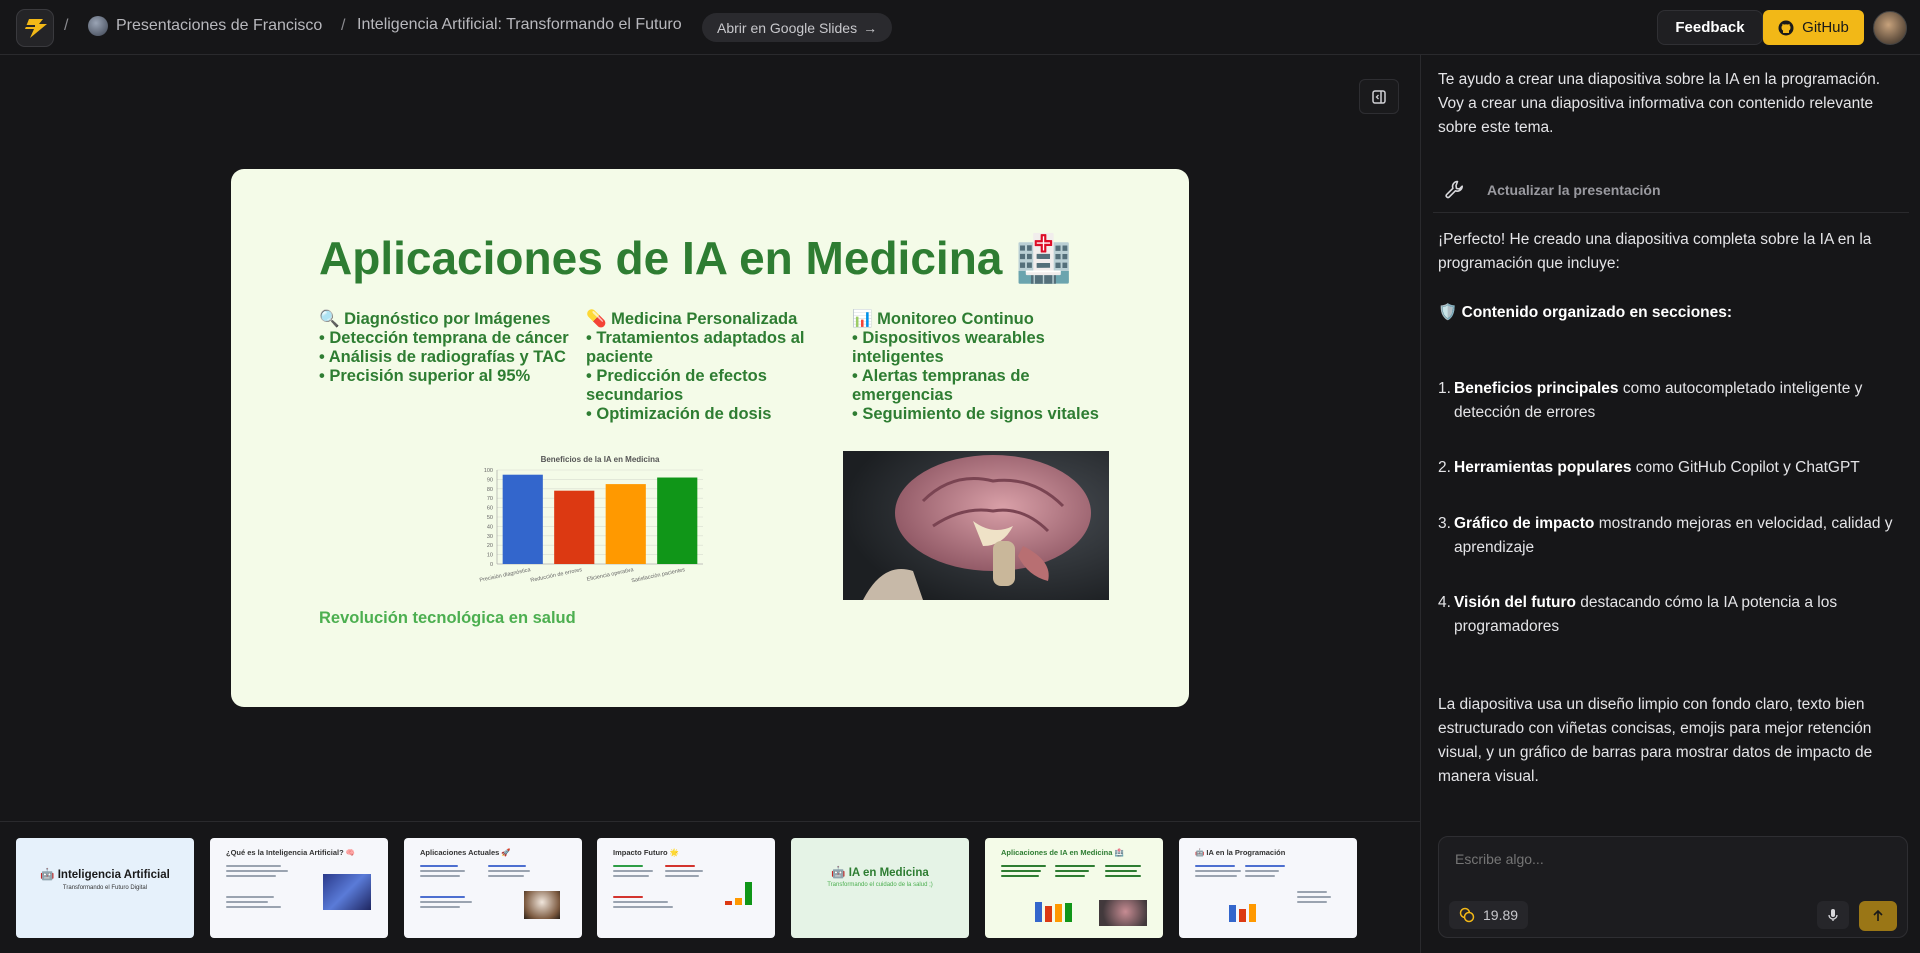  Describe the element at coordinates (898, 357) in the screenshot. I see `column-item: inteligentes` at that location.